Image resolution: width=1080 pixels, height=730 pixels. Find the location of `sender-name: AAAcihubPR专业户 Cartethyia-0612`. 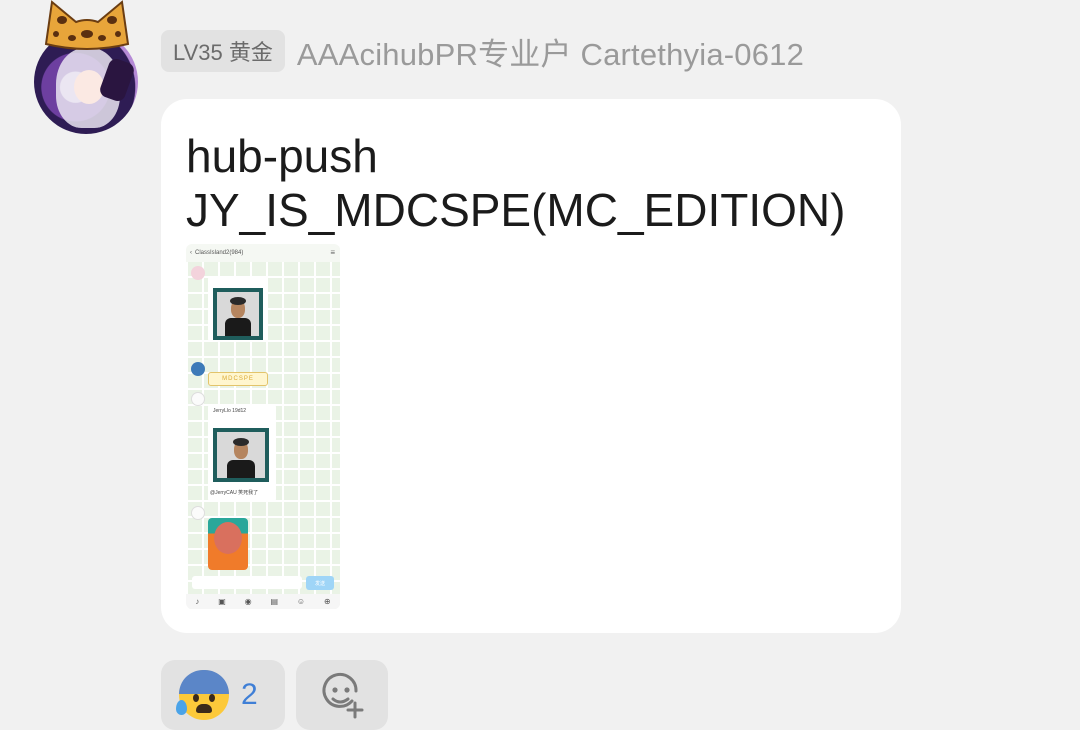

sender-name: AAAcihubPR专业户 Cartethyia-0612 is located at coordinates (550, 51).